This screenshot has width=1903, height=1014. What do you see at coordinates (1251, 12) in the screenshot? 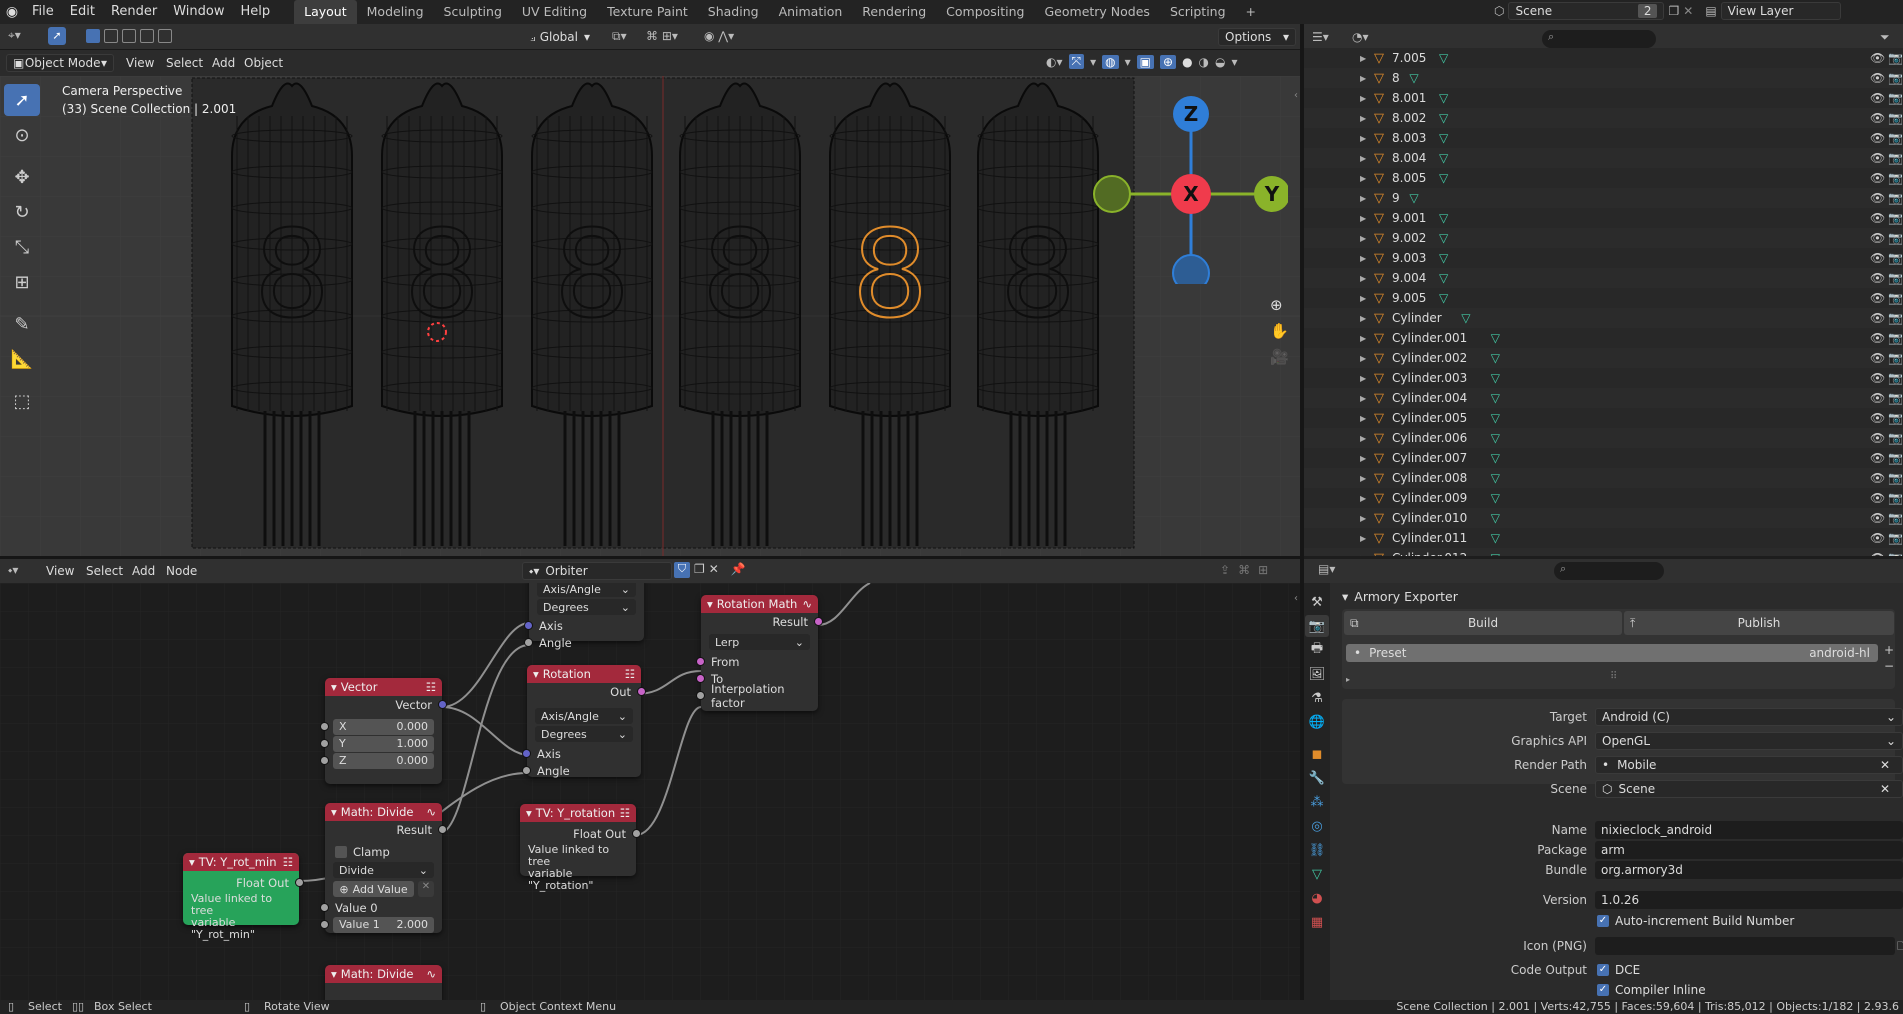
I see `add-workspace-icon: +` at bounding box center [1251, 12].